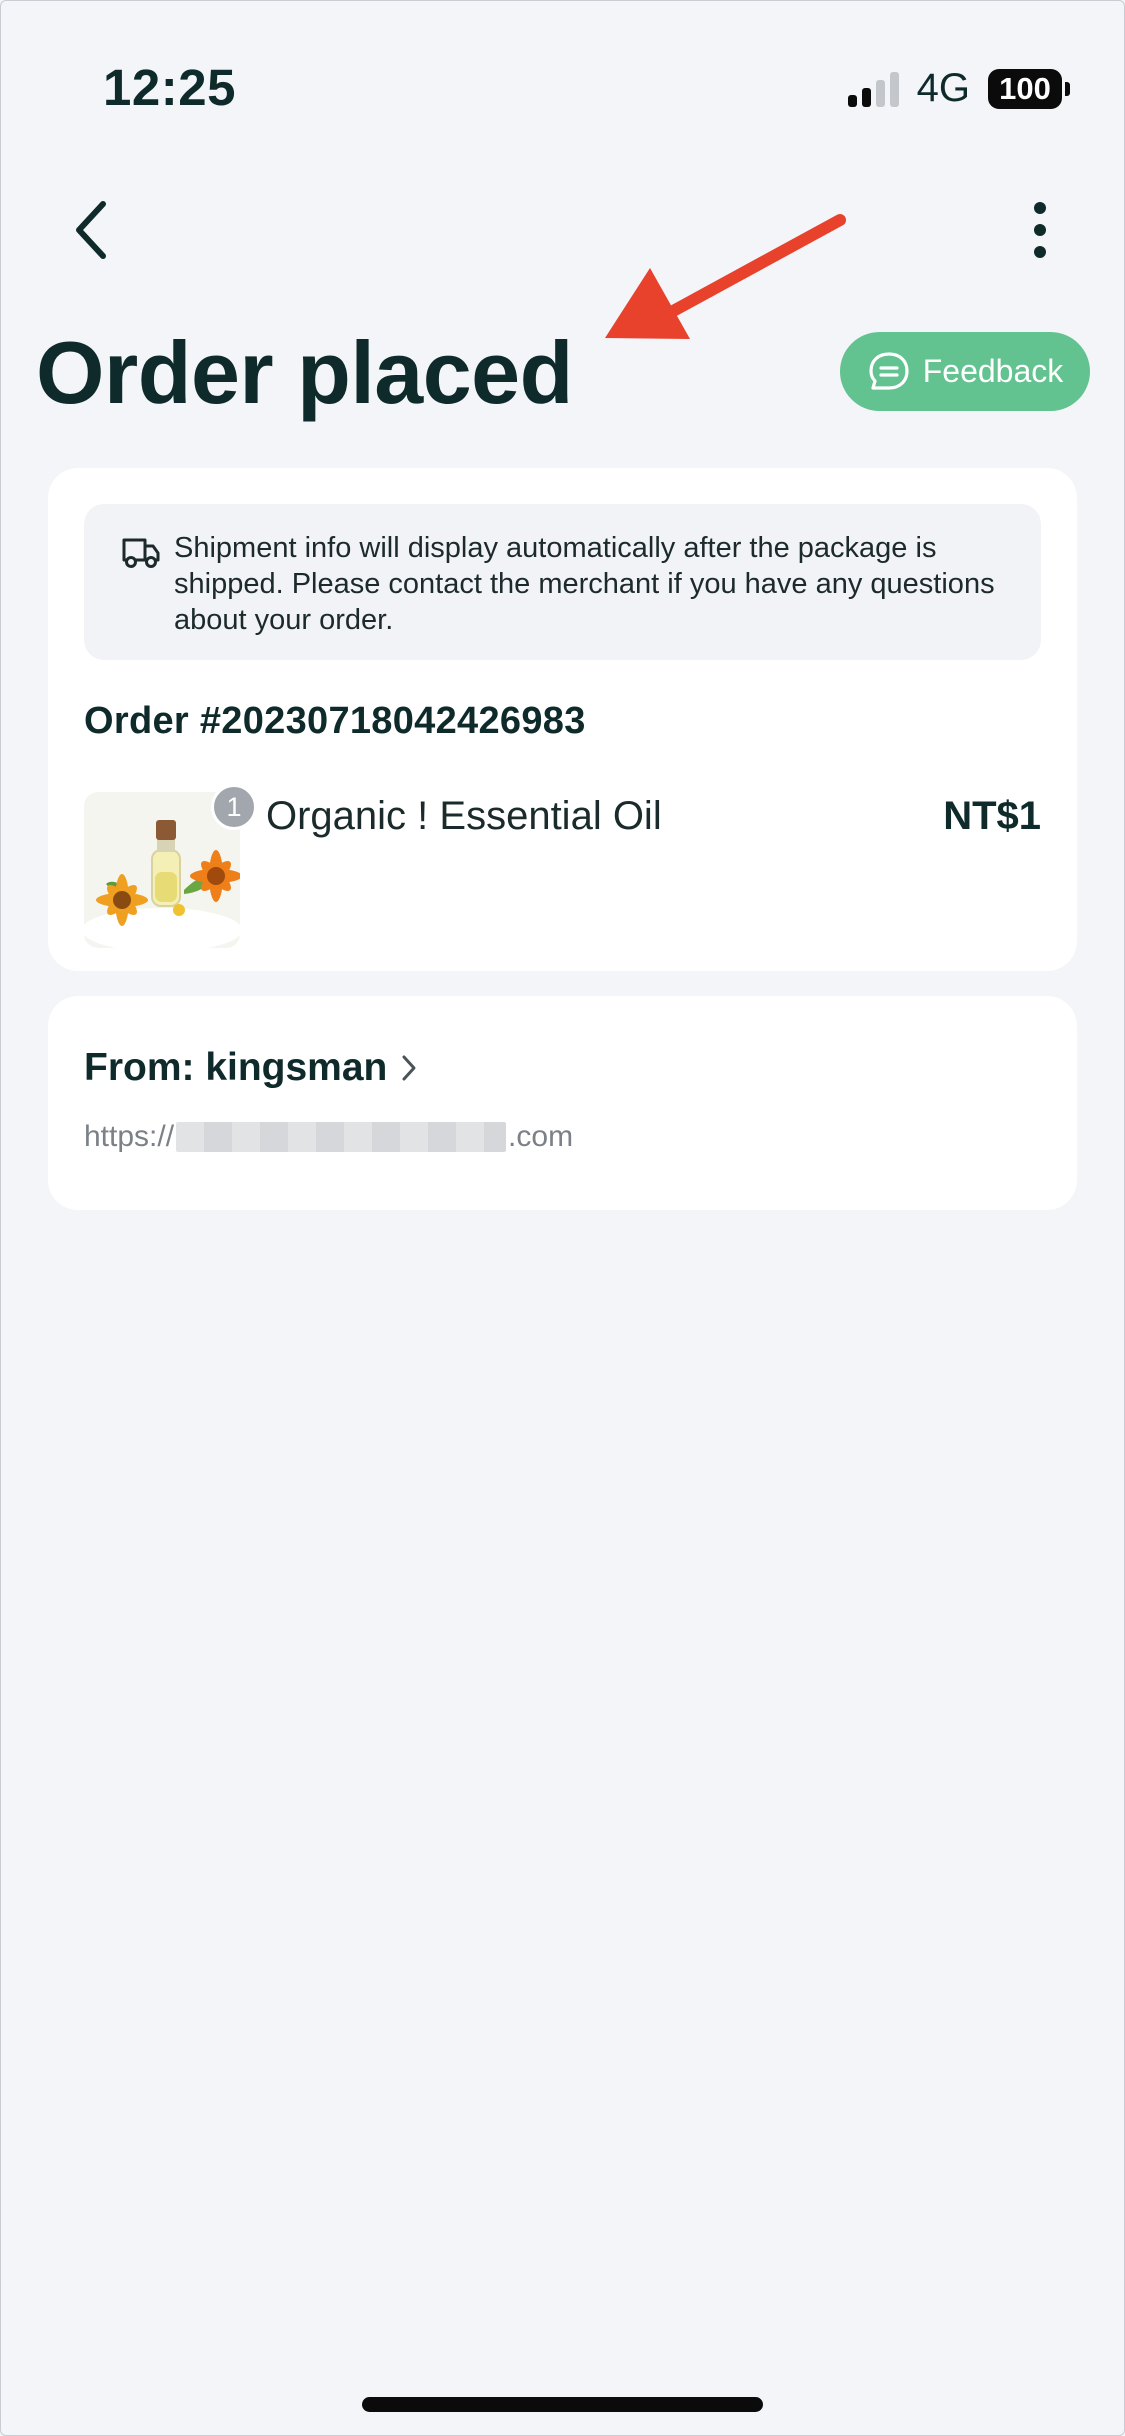  Describe the element at coordinates (562, 90) in the screenshot. I see `status-bar: 12:25 4G 100` at that location.